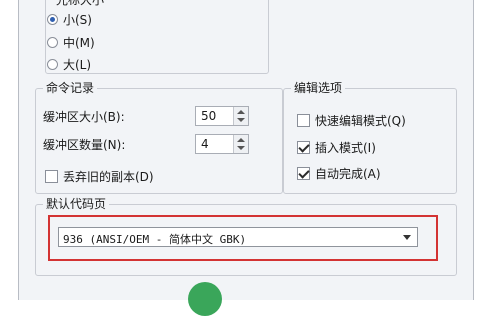 The image size is (480, 316). Describe the element at coordinates (77, 19) in the screenshot. I see `radio-label: 小(S)` at that location.